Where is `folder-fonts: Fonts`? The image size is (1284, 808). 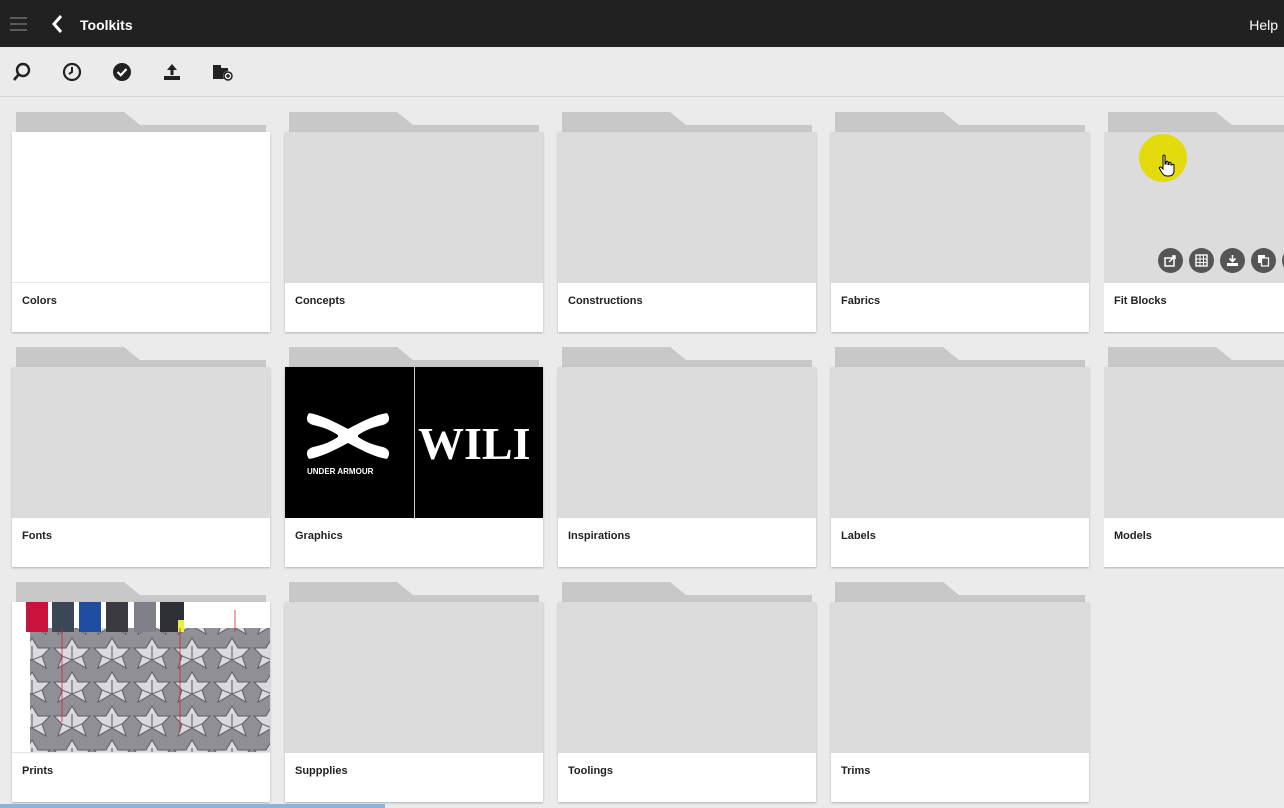 folder-fonts: Fonts is located at coordinates (142, 458).